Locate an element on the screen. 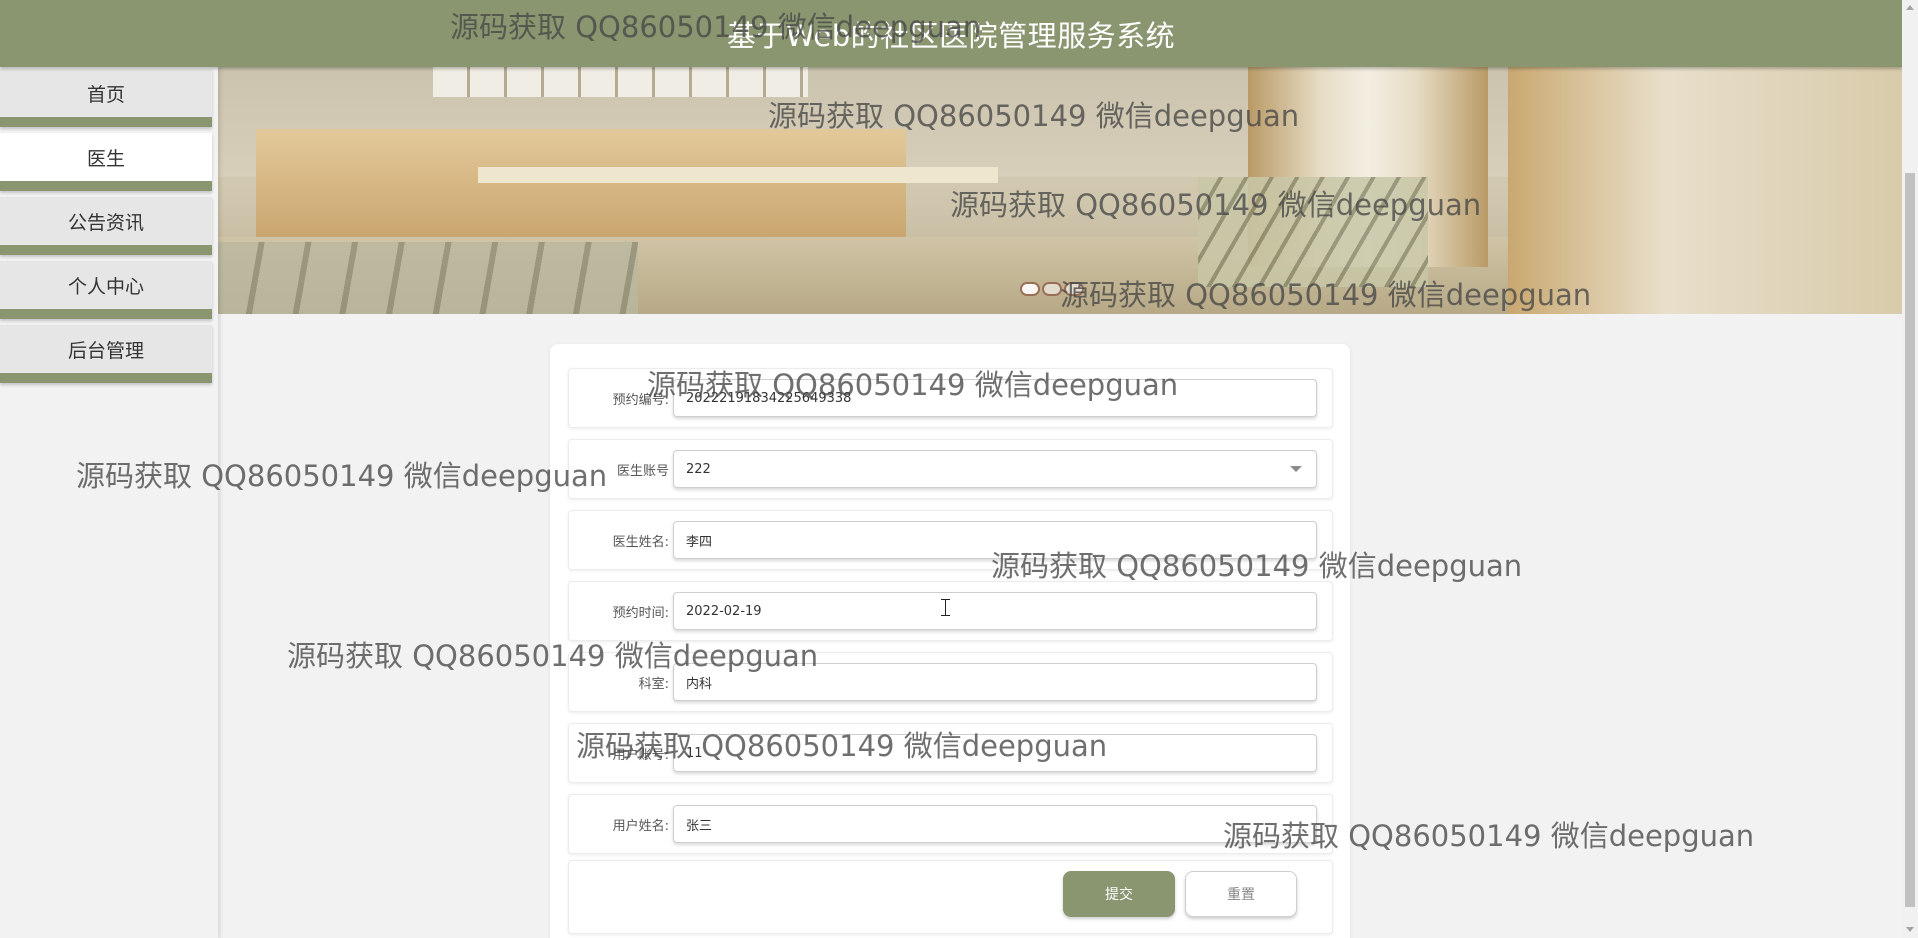 Image resolution: width=1918 pixels, height=938 pixels. form-row-doctor-account: 医生账号 222 is located at coordinates (950, 469).